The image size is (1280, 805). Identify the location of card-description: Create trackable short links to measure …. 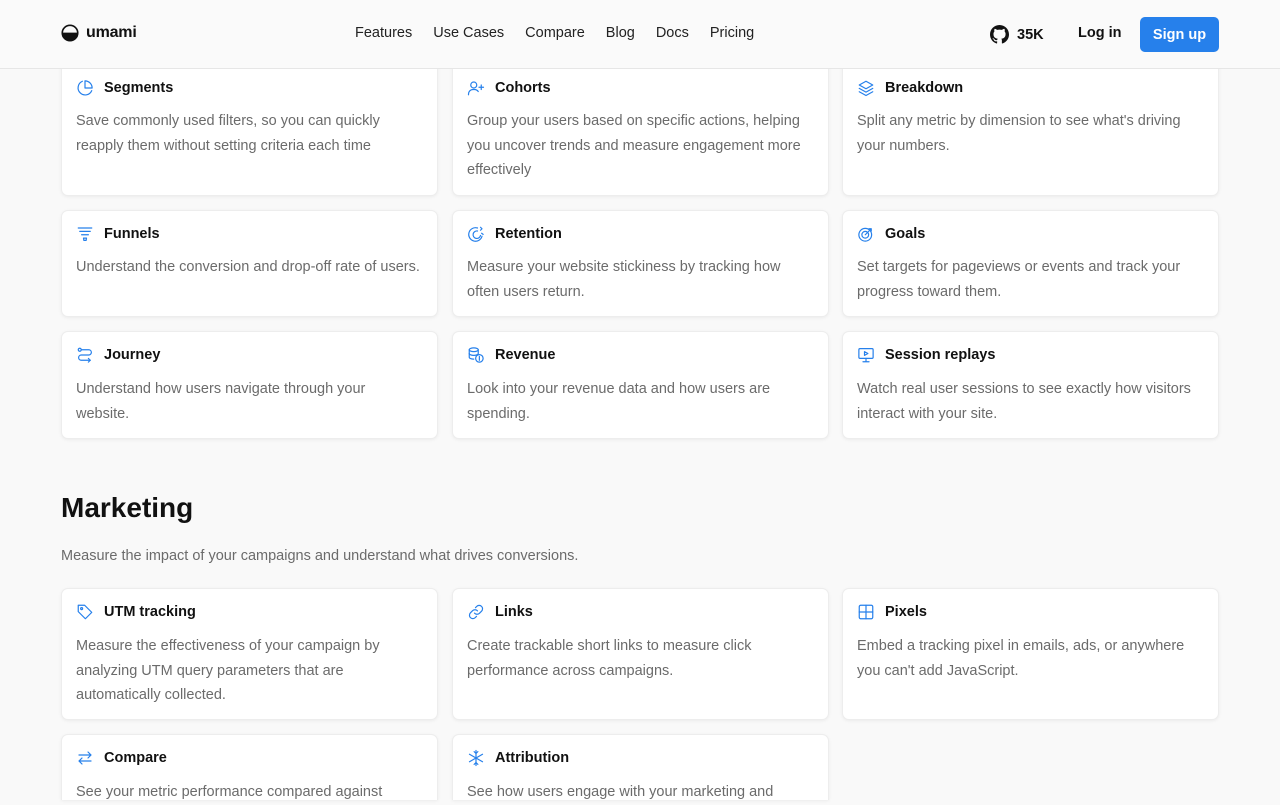
(609, 658).